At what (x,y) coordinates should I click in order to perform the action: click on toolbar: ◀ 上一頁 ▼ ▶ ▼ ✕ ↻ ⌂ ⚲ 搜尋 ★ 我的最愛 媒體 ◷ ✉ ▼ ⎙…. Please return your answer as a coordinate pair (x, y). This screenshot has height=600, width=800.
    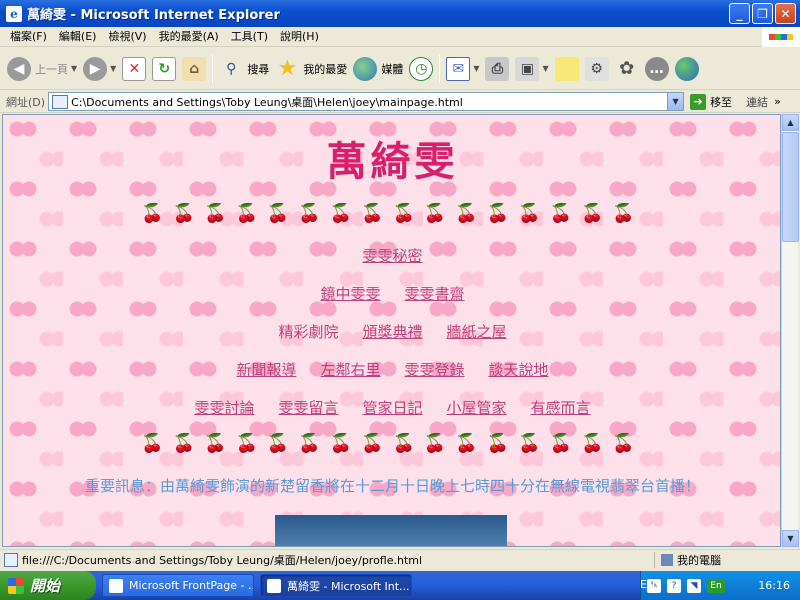
    Looking at the image, I should click on (400, 69).